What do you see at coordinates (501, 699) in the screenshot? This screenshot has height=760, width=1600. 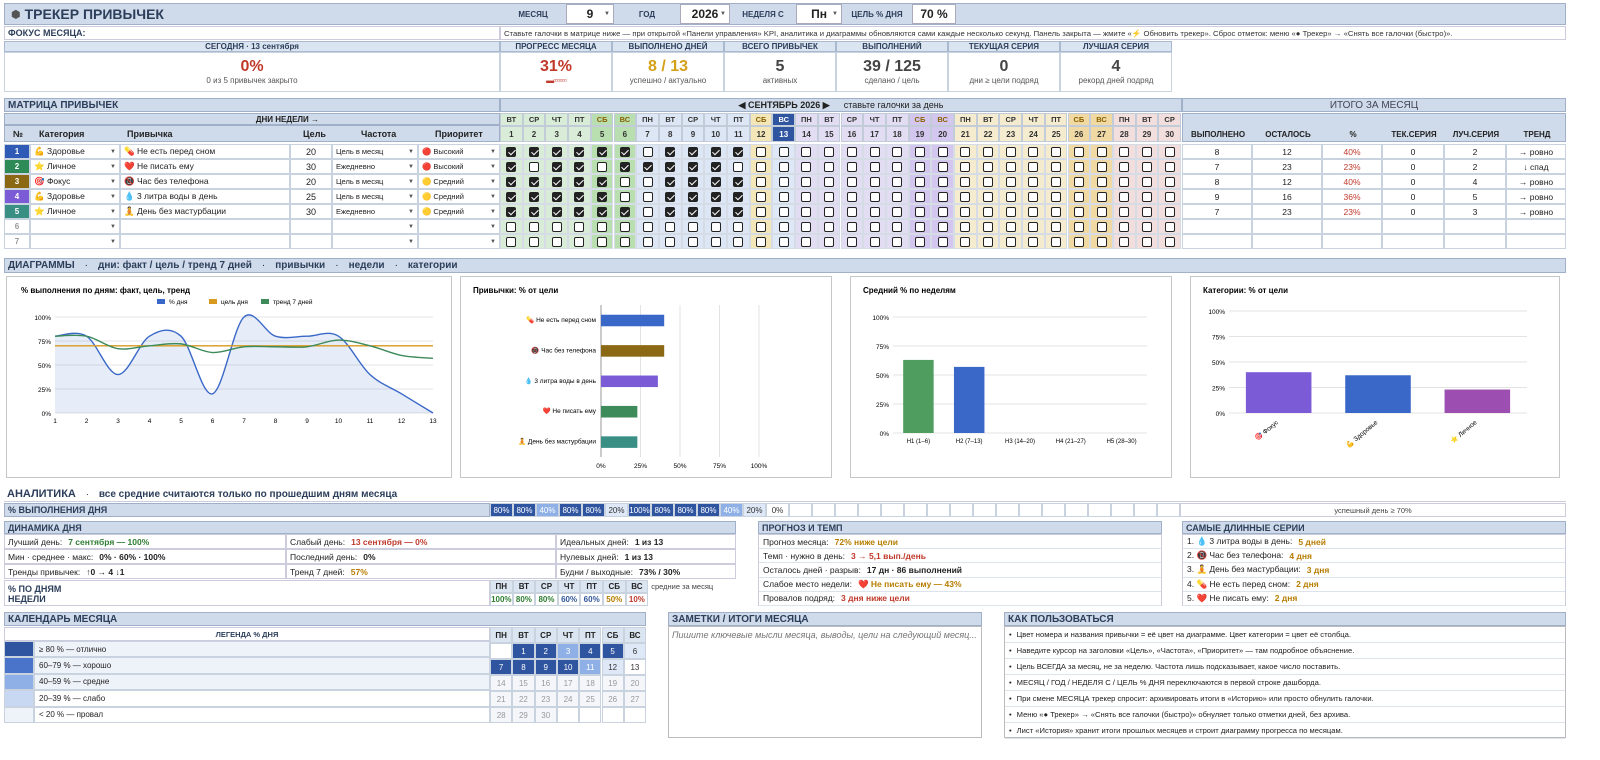 I see `calendar-day: 21` at bounding box center [501, 699].